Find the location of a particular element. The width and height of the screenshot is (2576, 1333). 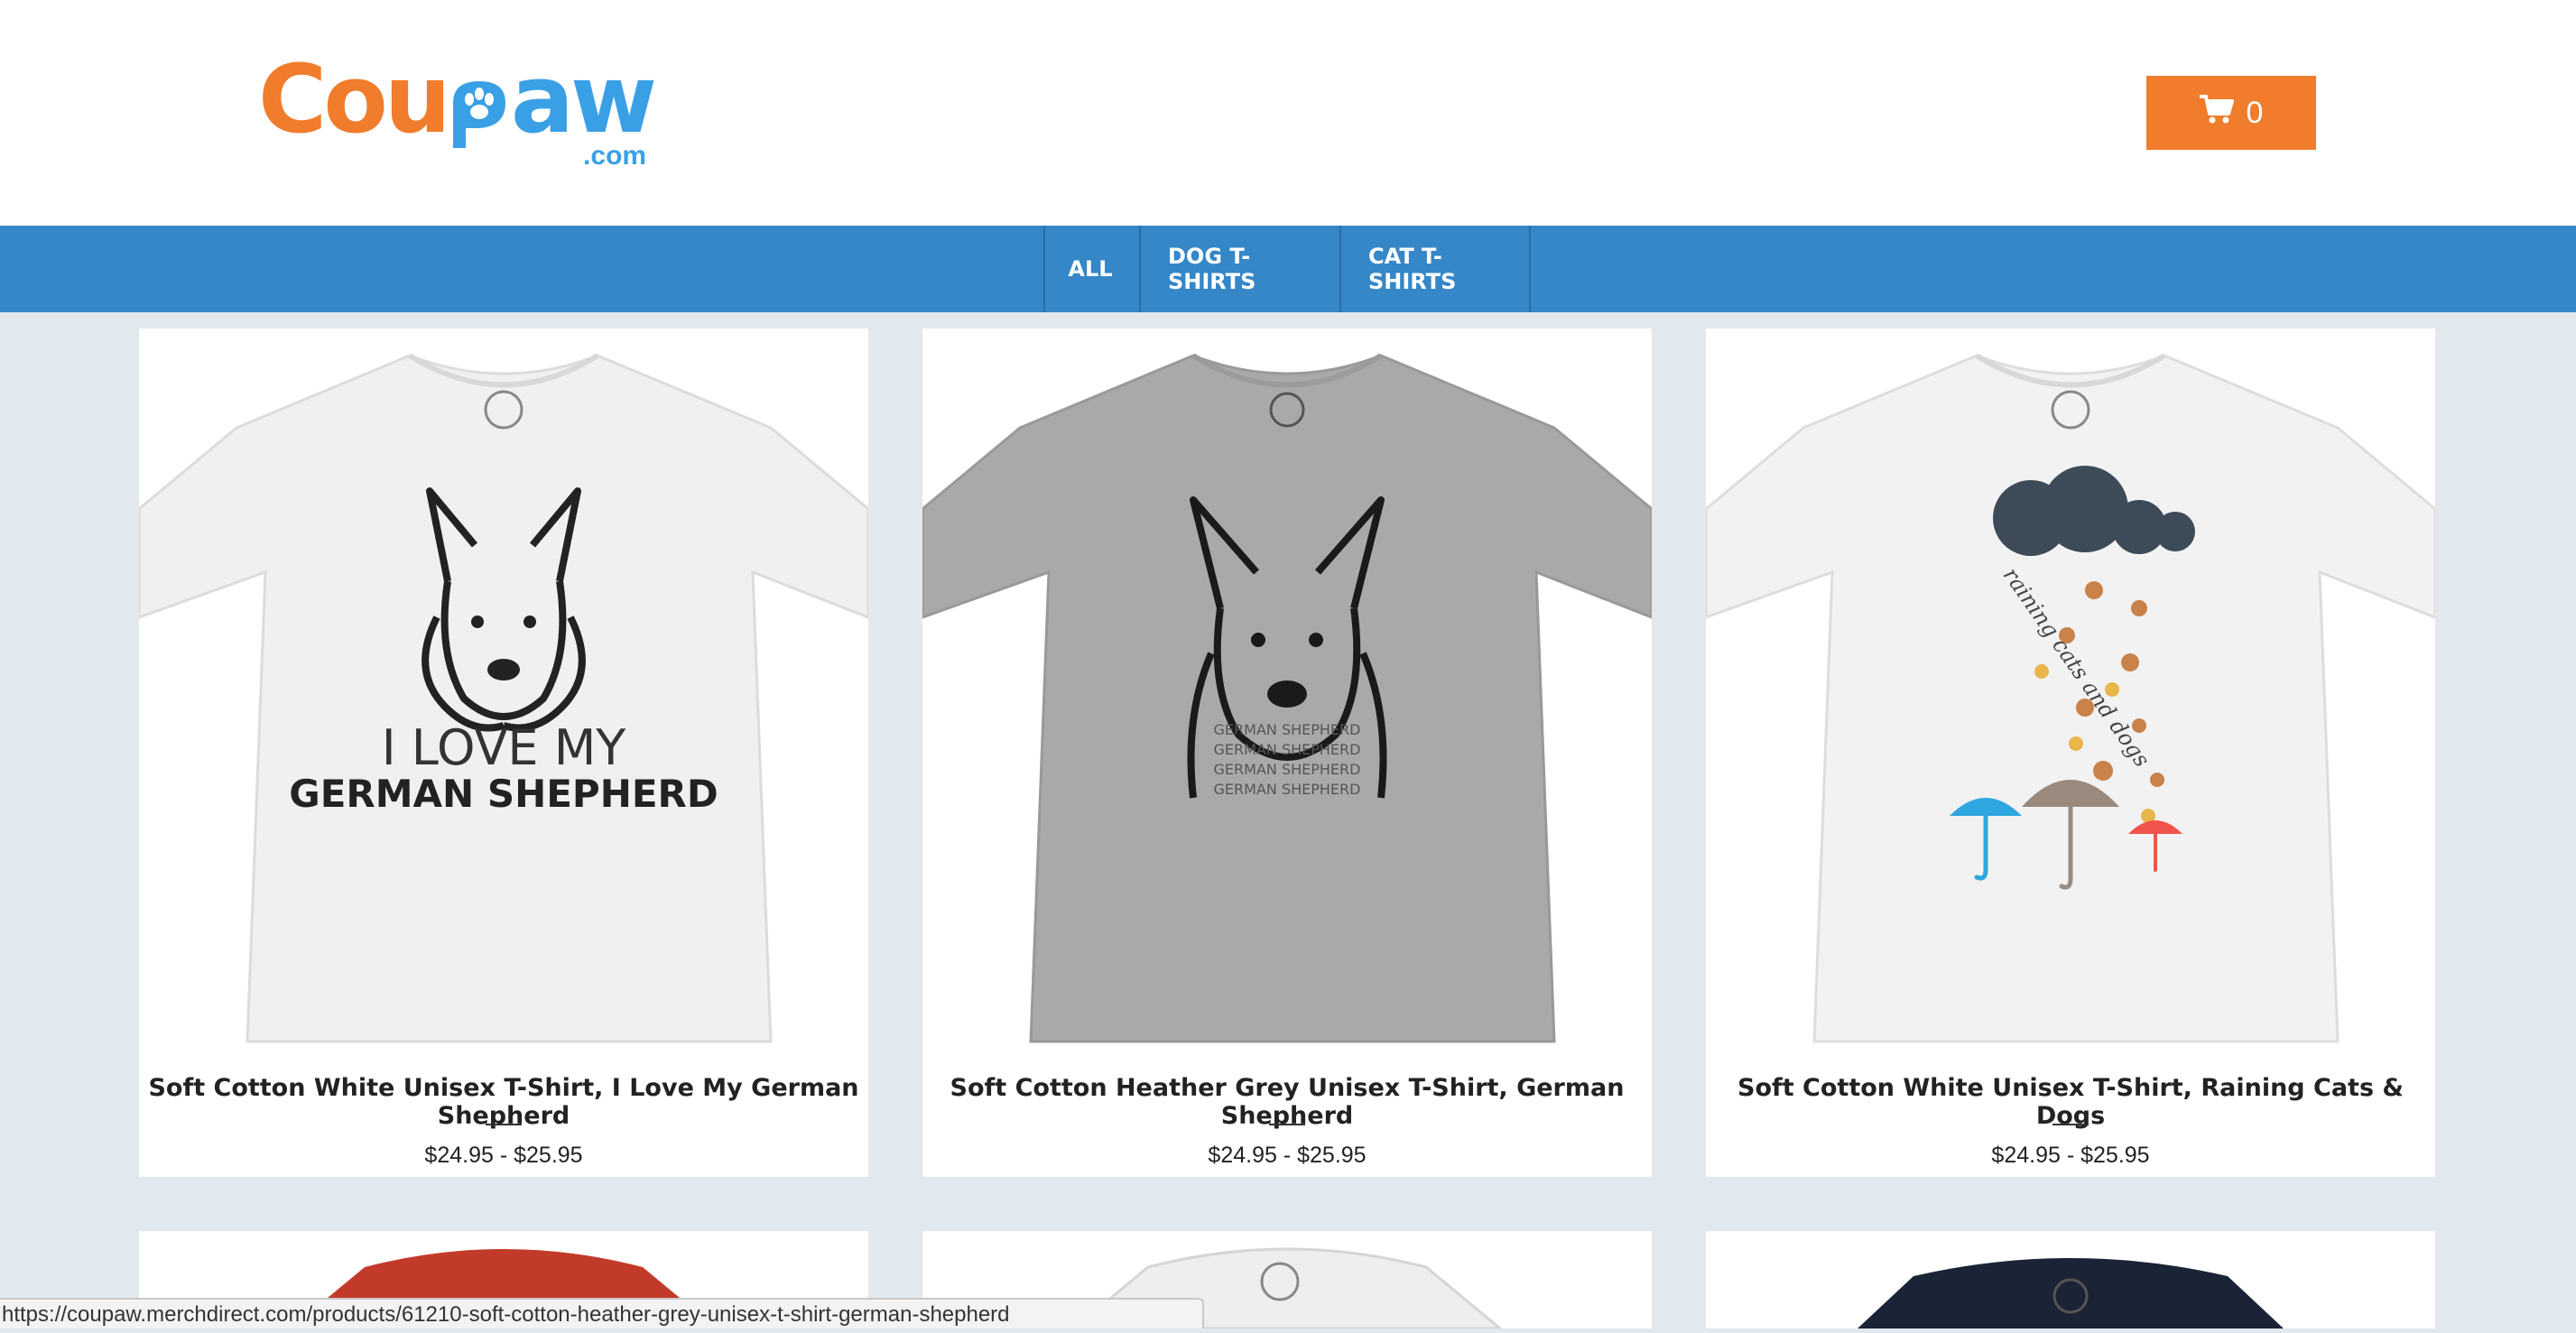

coupaw-logo: Cou aw .com is located at coordinates (457, 108).